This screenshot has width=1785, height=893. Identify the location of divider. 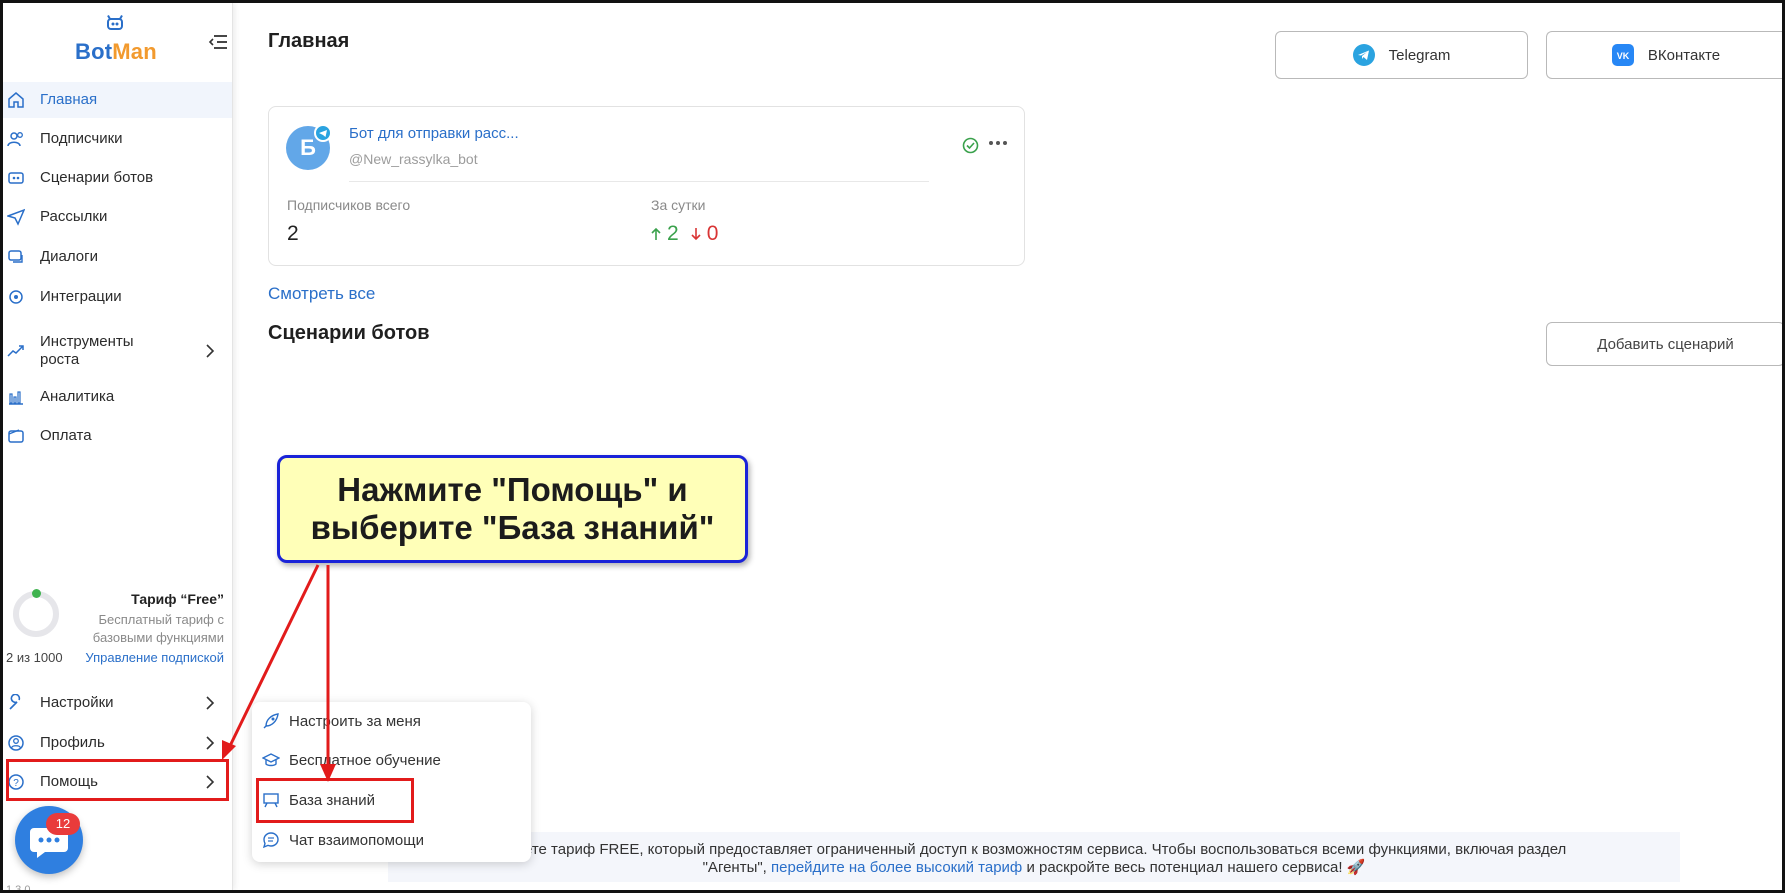
(639, 181).